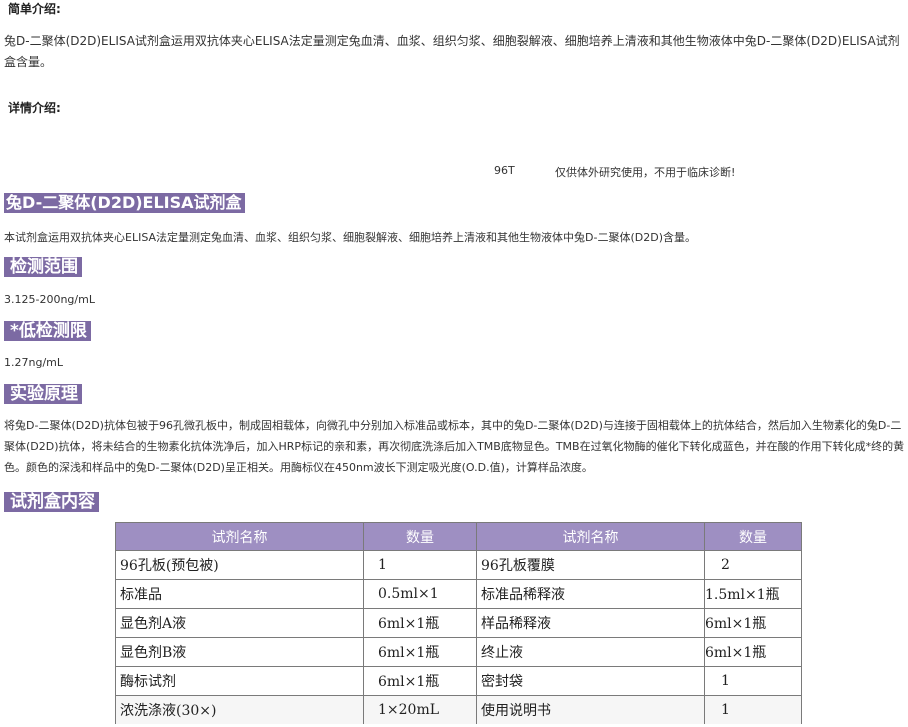  I want to click on reagent-name: 显色剂B液, so click(239, 652).